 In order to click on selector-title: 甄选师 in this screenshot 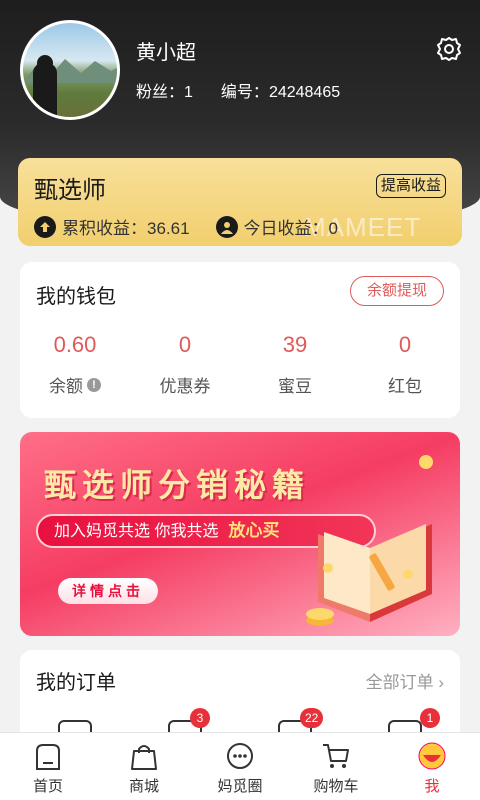, I will do `click(70, 190)`.